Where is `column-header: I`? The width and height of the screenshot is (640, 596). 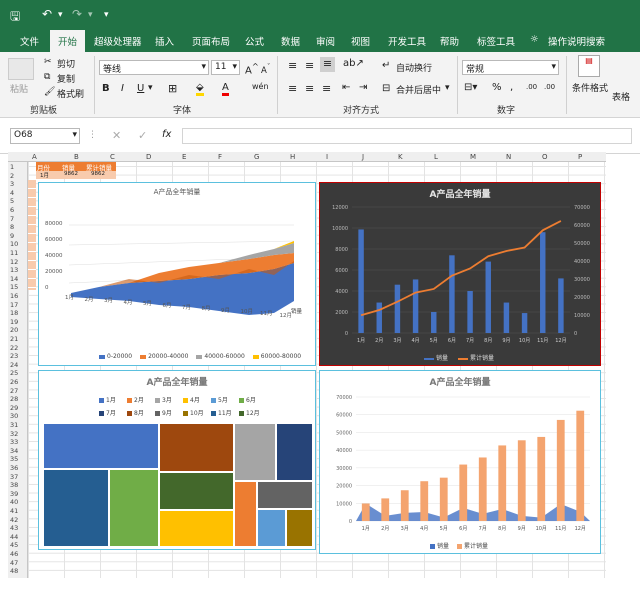 column-header: I is located at coordinates (327, 157).